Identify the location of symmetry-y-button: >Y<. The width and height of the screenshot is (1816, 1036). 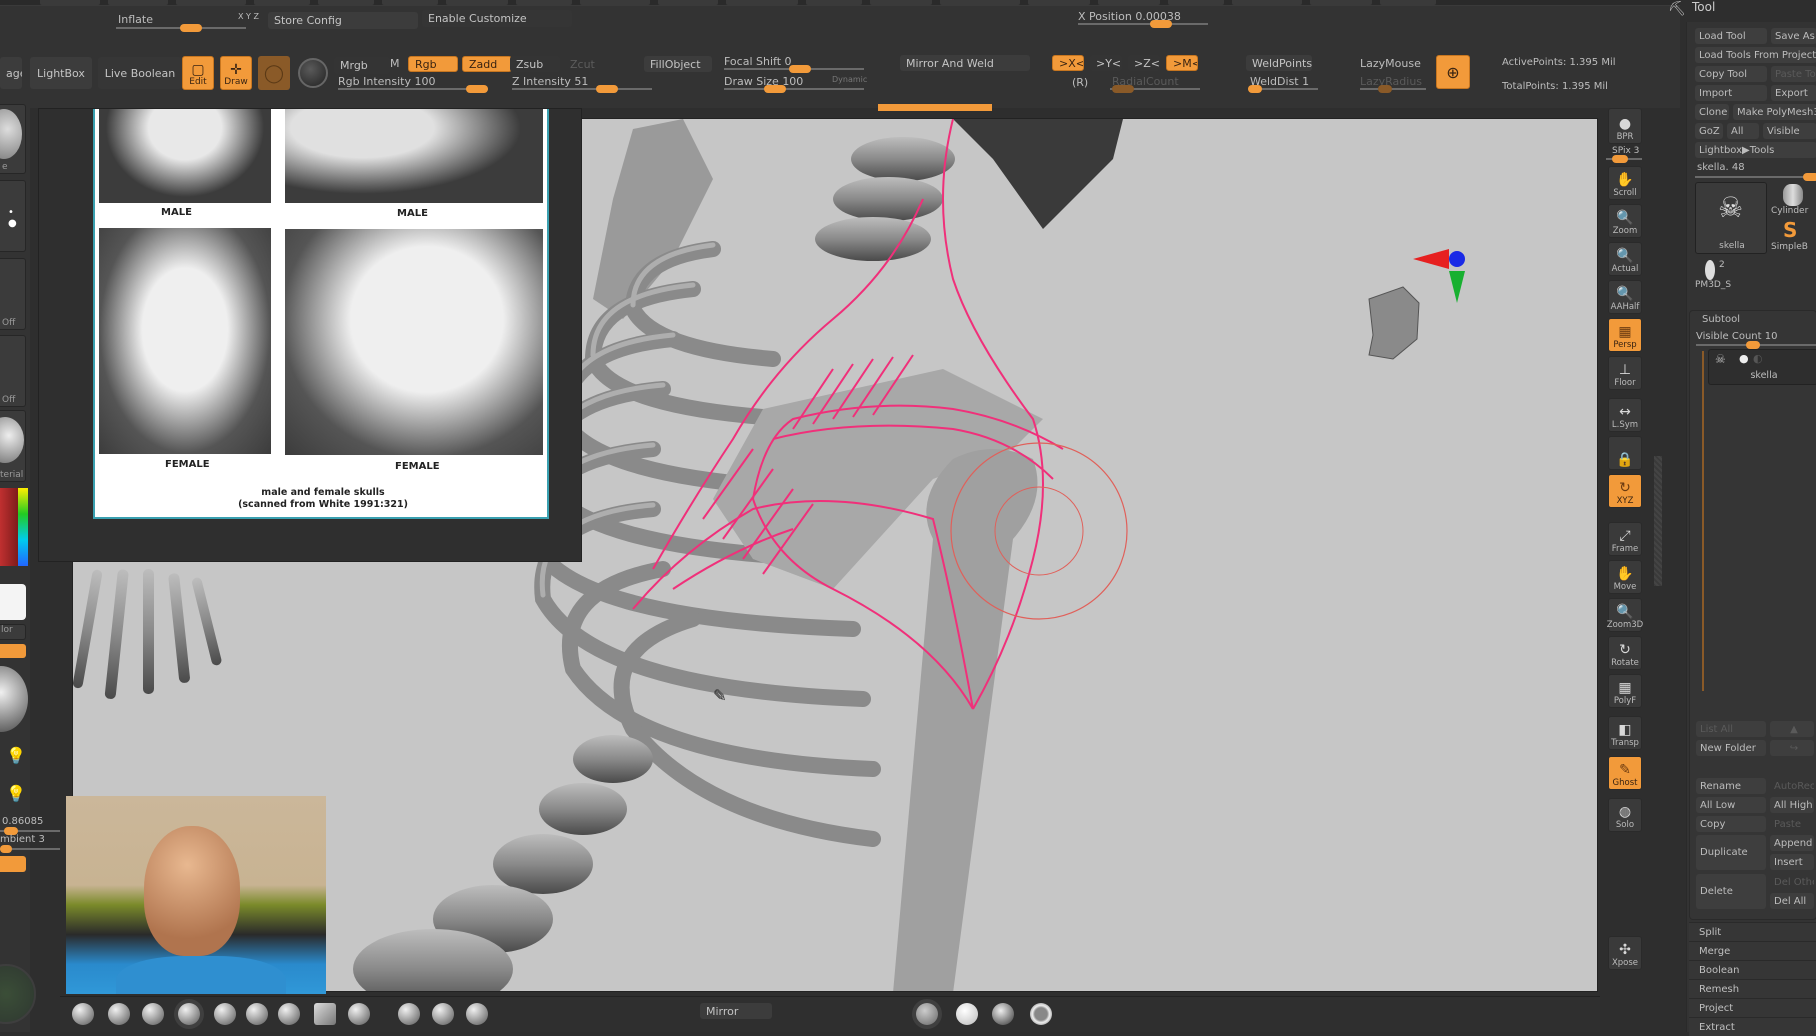
(1106, 63).